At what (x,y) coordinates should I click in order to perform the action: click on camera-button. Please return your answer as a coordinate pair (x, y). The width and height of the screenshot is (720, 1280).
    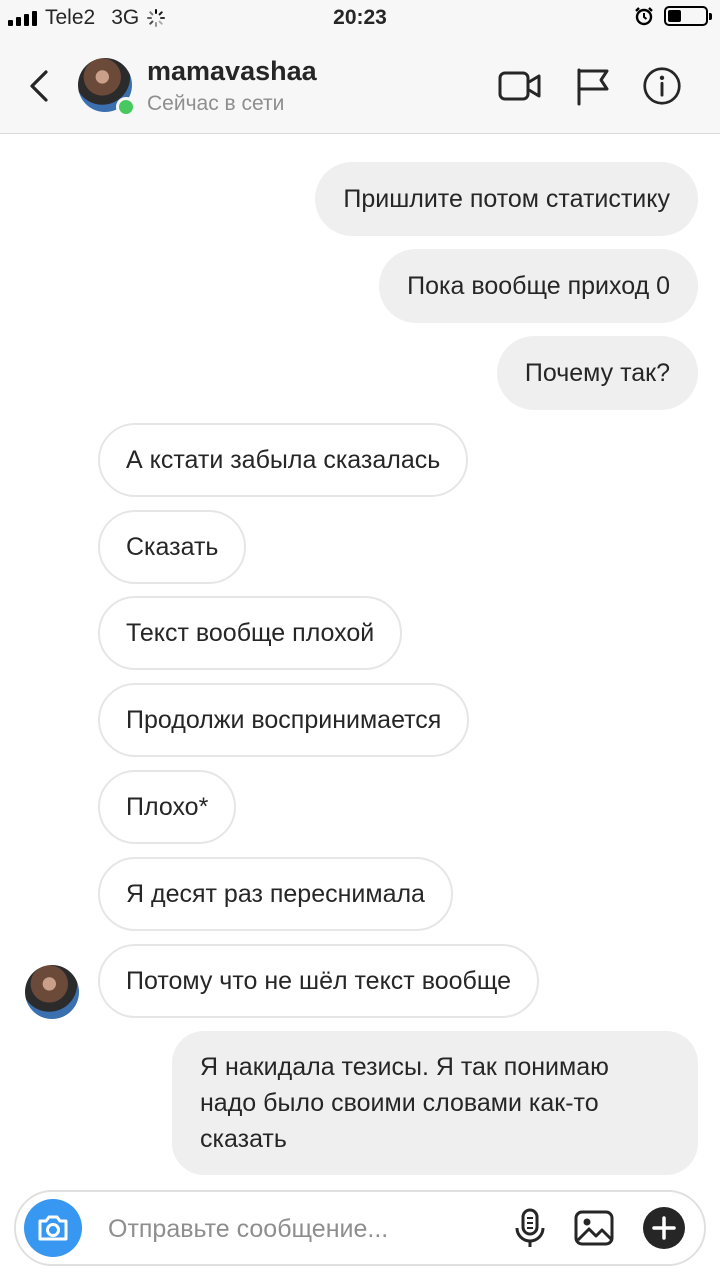
    Looking at the image, I should click on (53, 1228).